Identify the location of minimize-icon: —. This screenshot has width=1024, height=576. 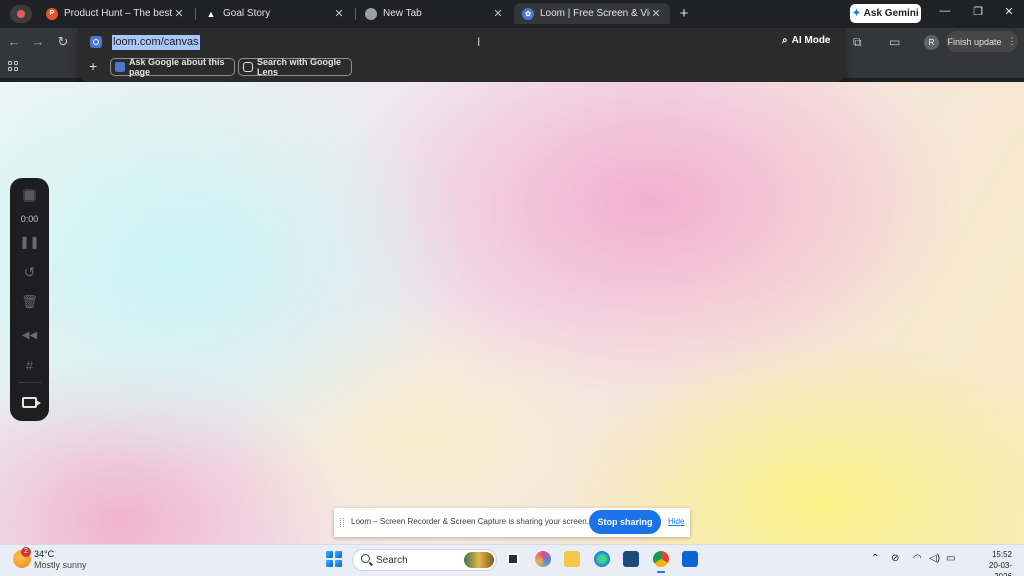
(945, 11).